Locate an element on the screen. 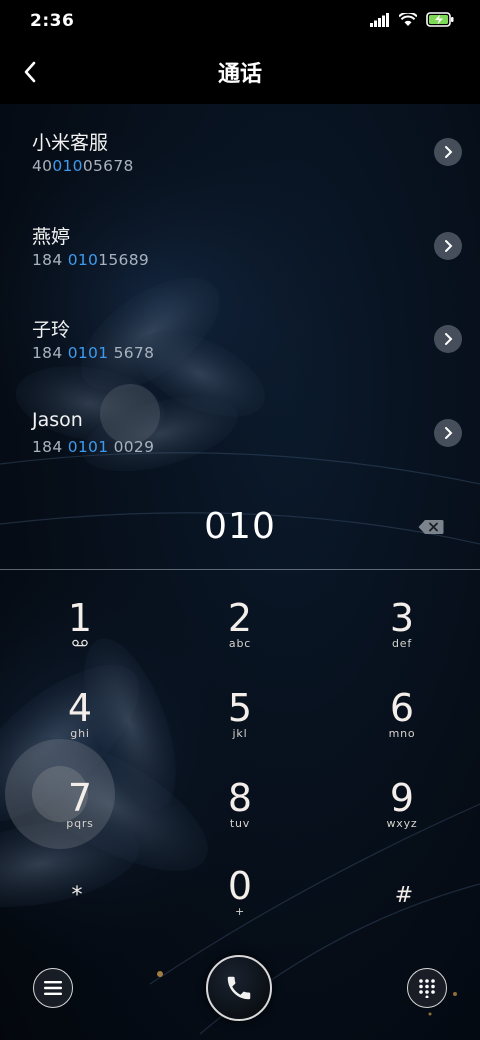 The height and width of the screenshot is (1040, 480). contact-name: 燕婷 is located at coordinates (51, 236).